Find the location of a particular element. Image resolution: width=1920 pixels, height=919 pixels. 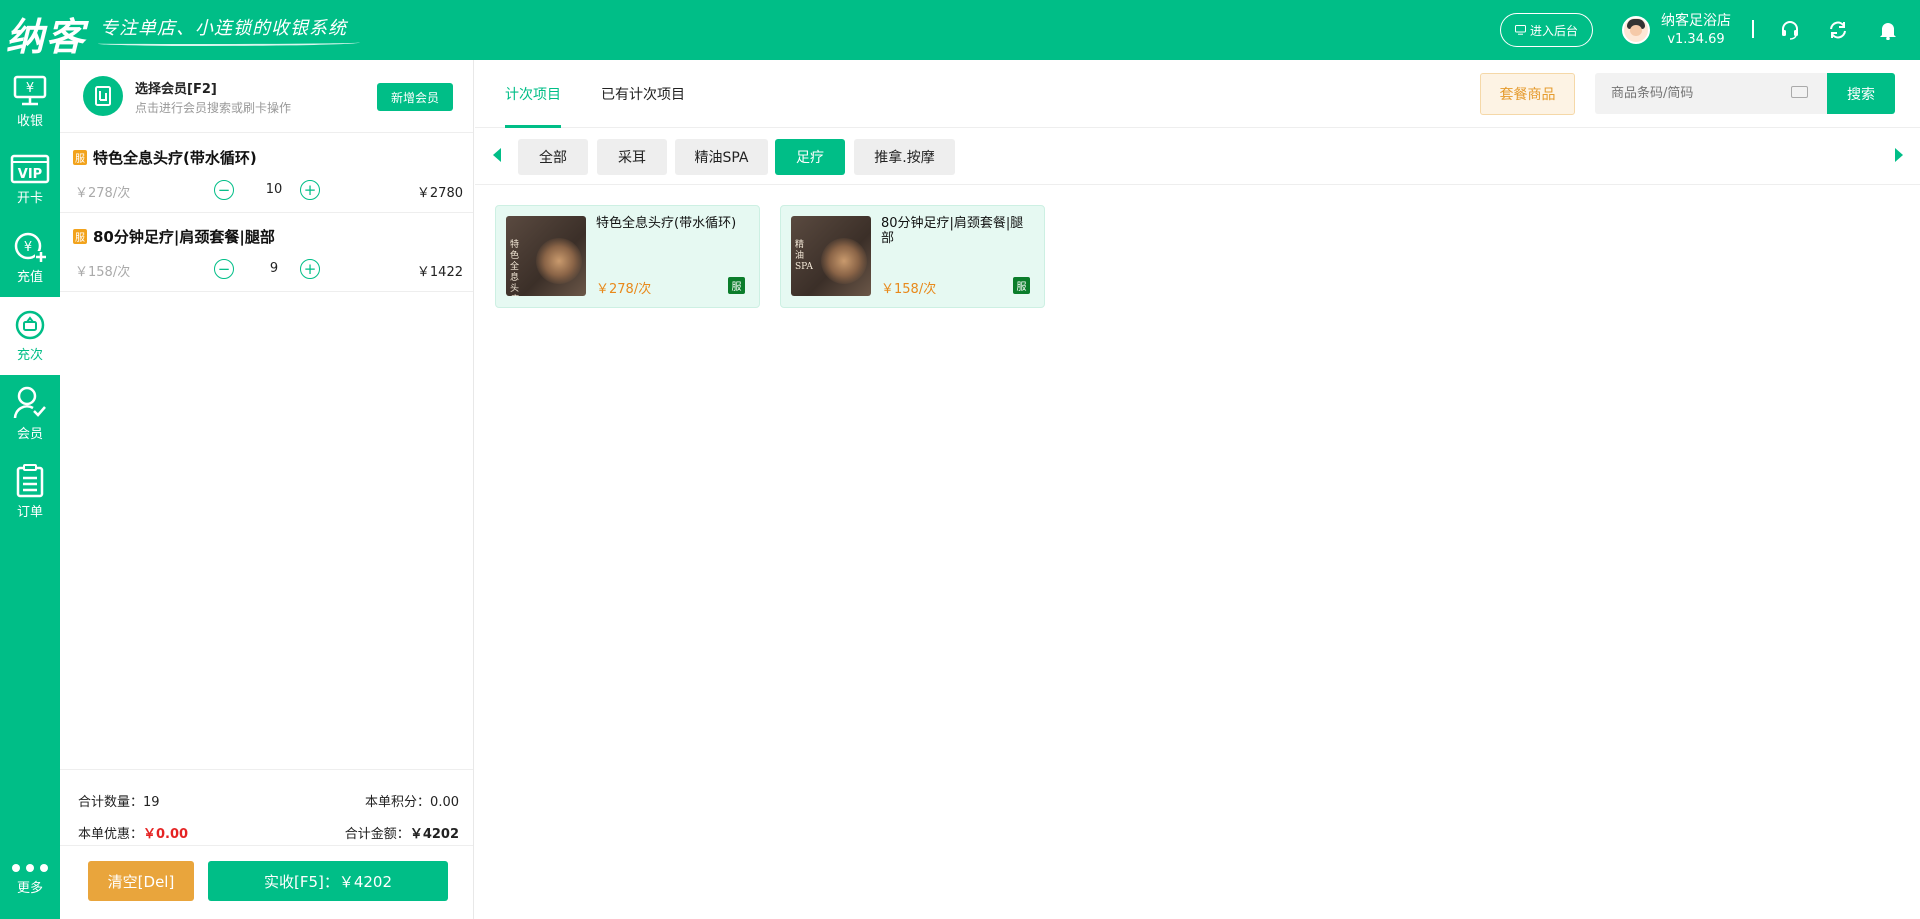

headset-icon is located at coordinates (1790, 30).